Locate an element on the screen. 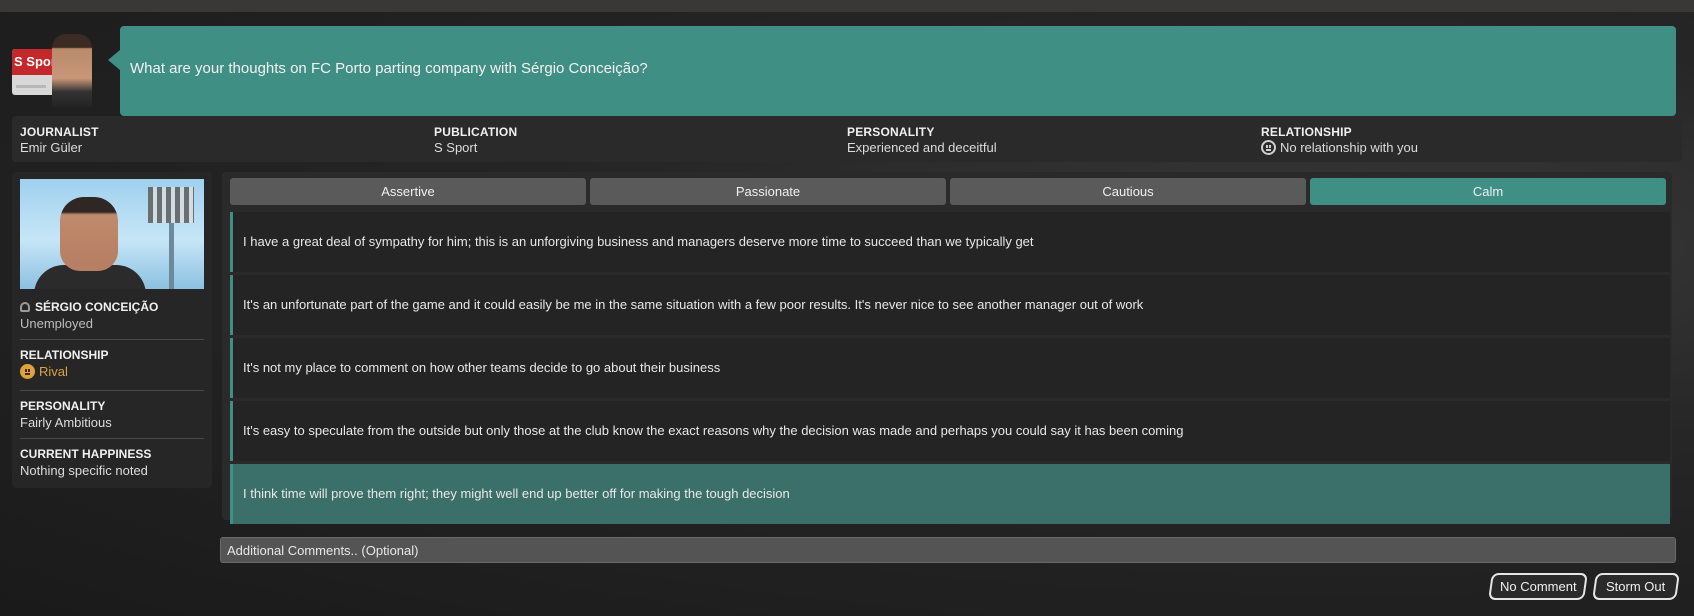  info-journalist: JOURNALIST Emir Güler is located at coordinates (59, 140).